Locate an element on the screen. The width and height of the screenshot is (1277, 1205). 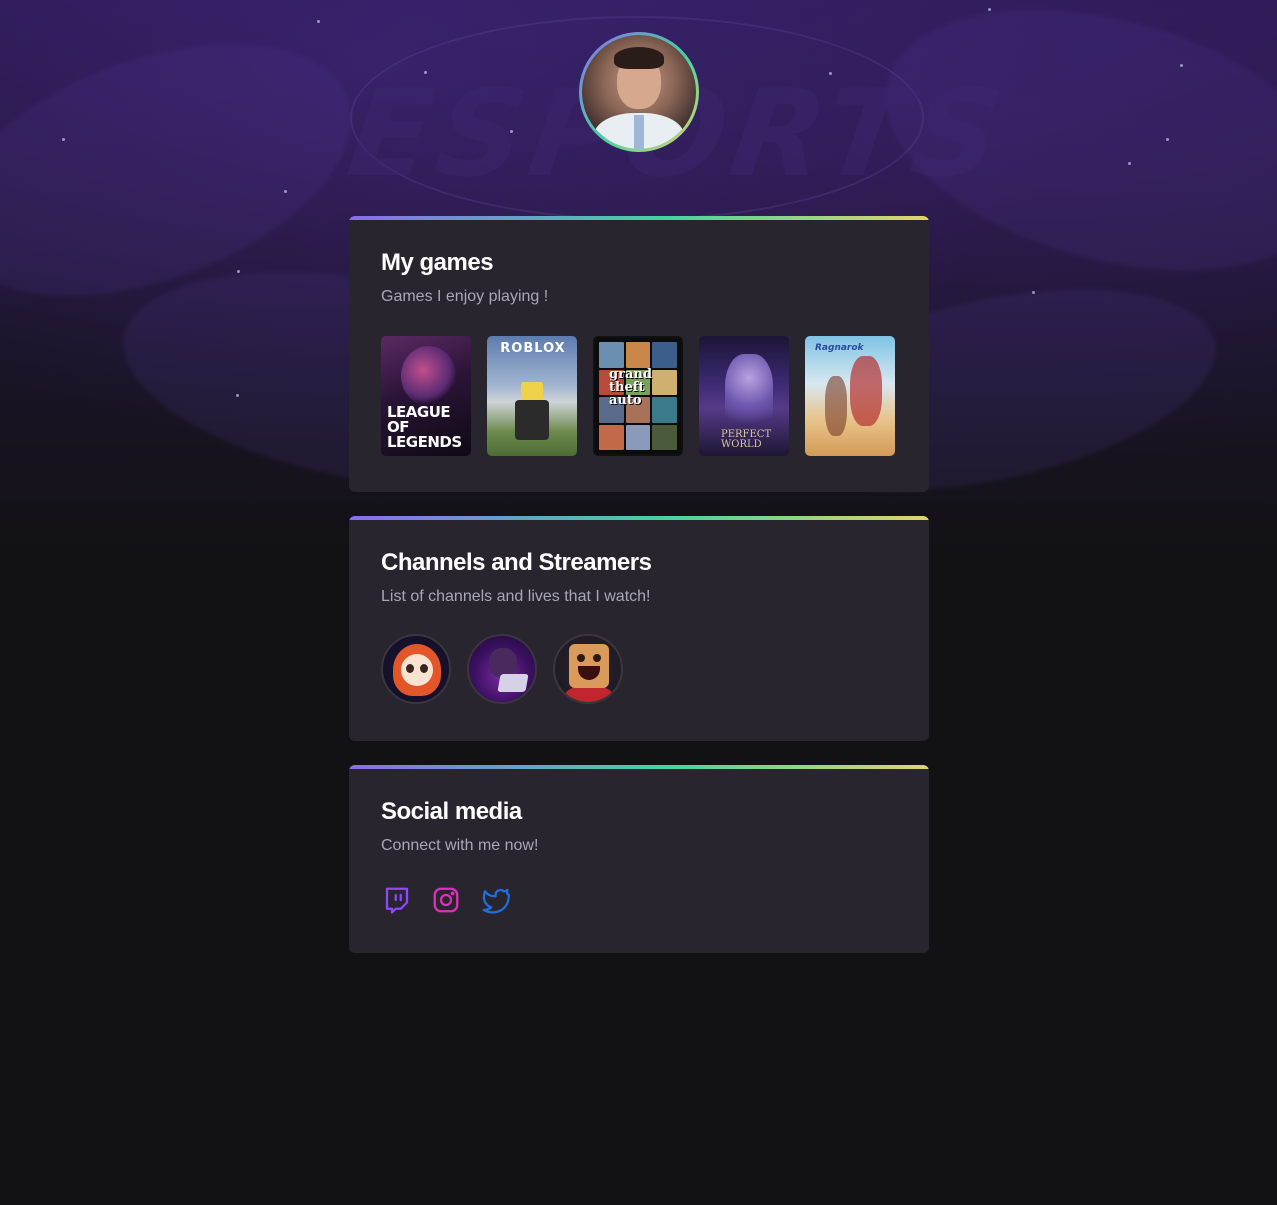
laptop-icon is located at coordinates (513, 683).